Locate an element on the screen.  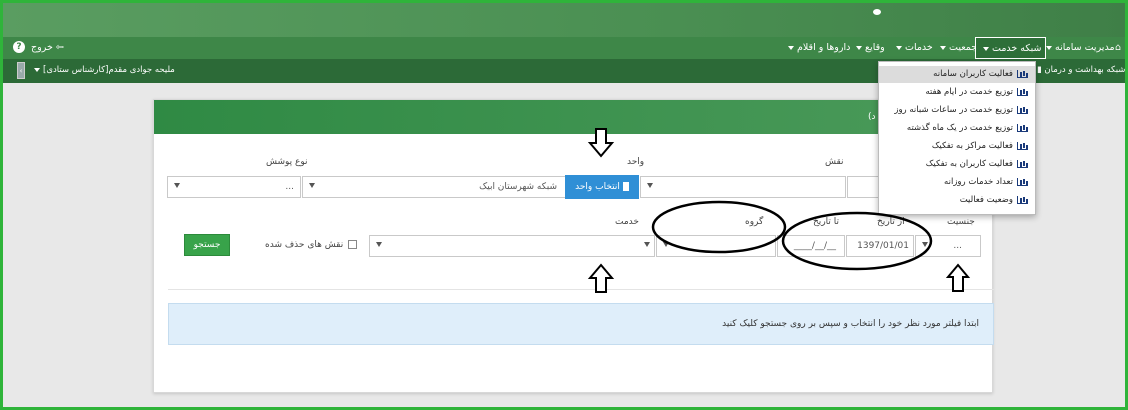
user-role-selector: ملیحه جوادی مقدم[کارشناس ستادی] is located at coordinates (103, 70).